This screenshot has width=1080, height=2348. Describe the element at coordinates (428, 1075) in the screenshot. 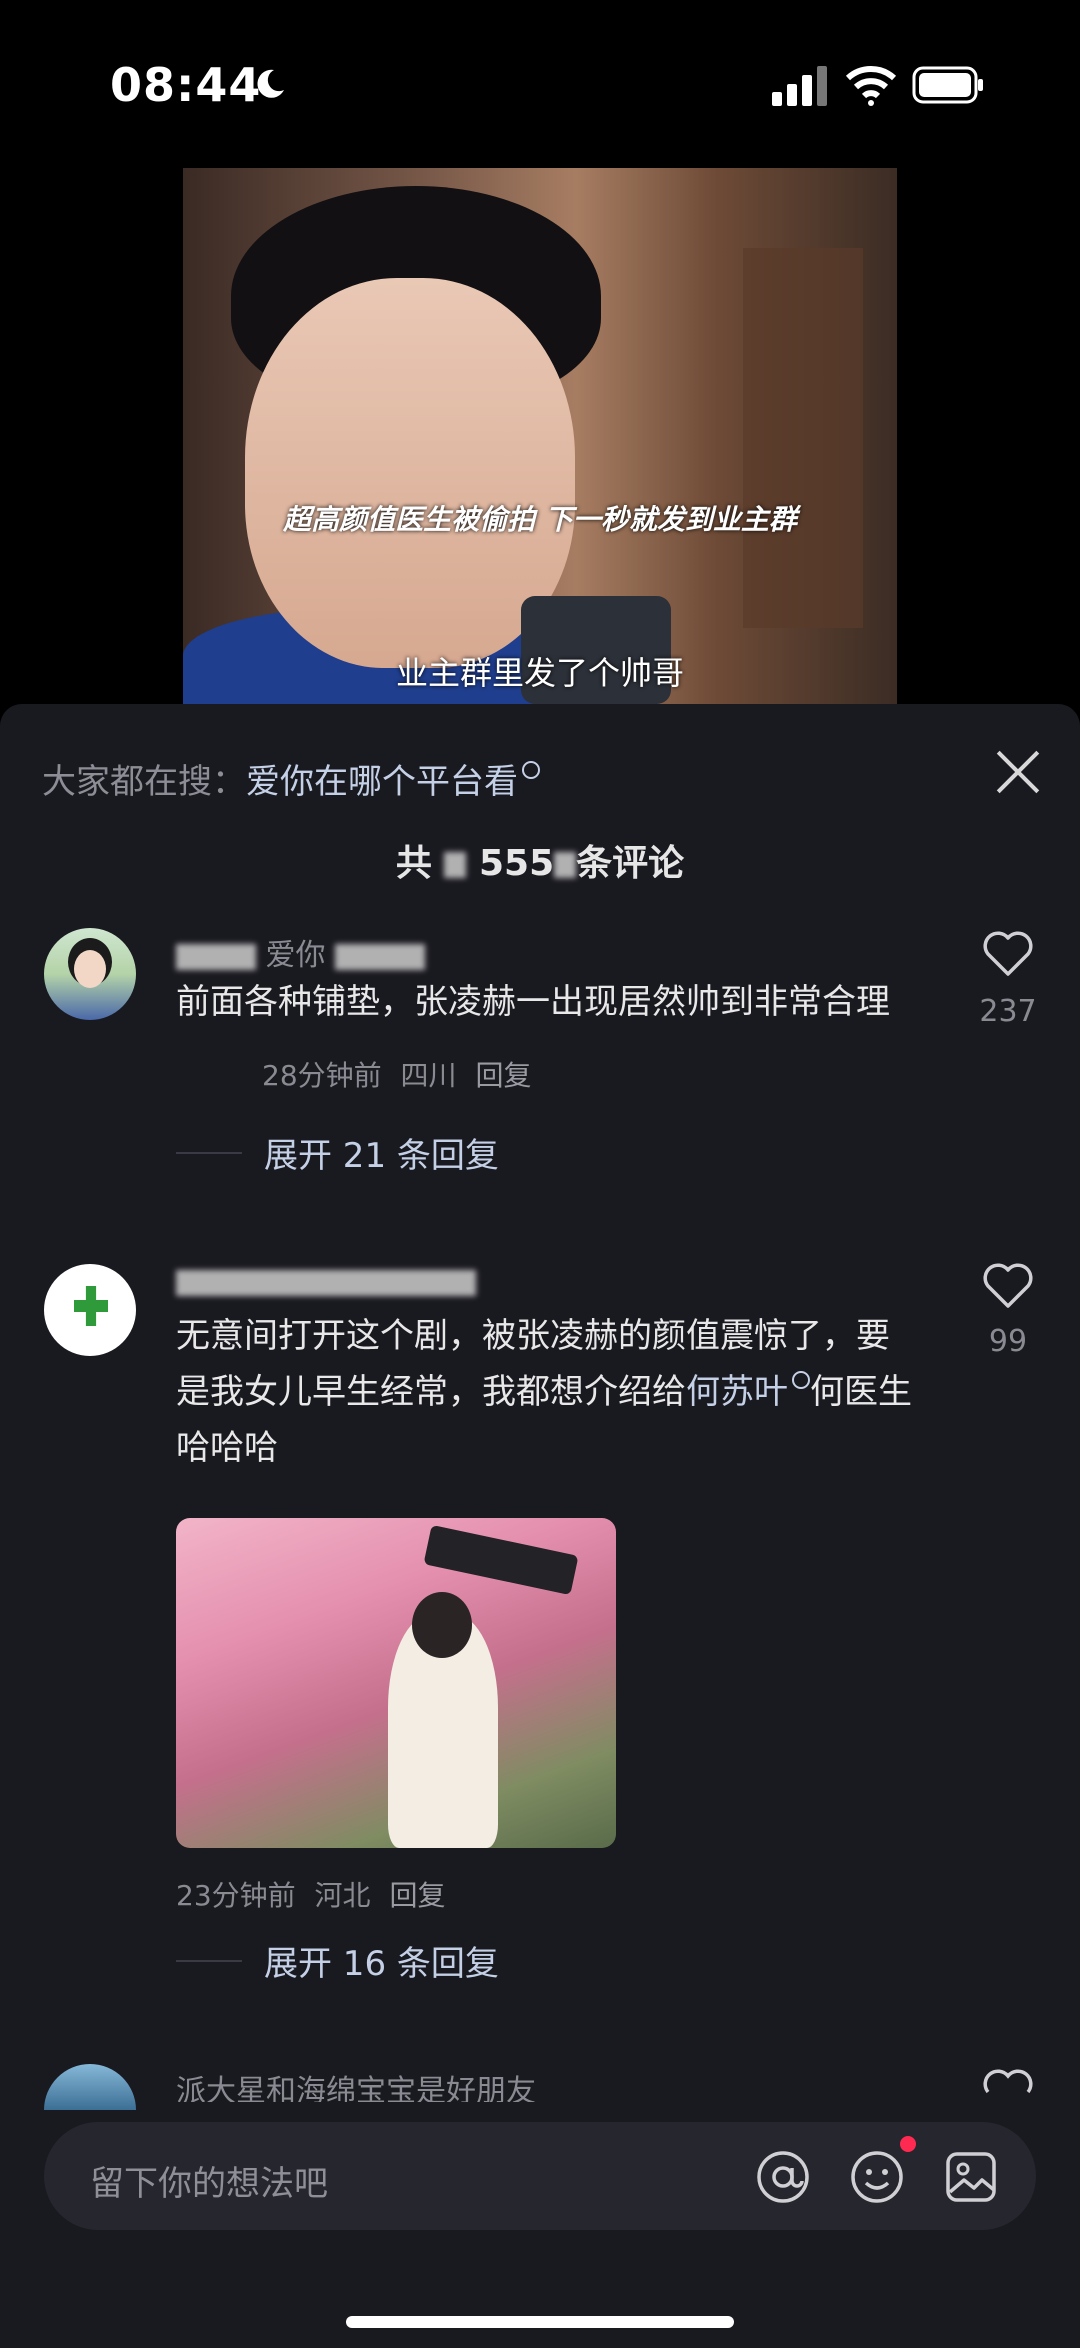

I see `comment-location: 四川` at that location.